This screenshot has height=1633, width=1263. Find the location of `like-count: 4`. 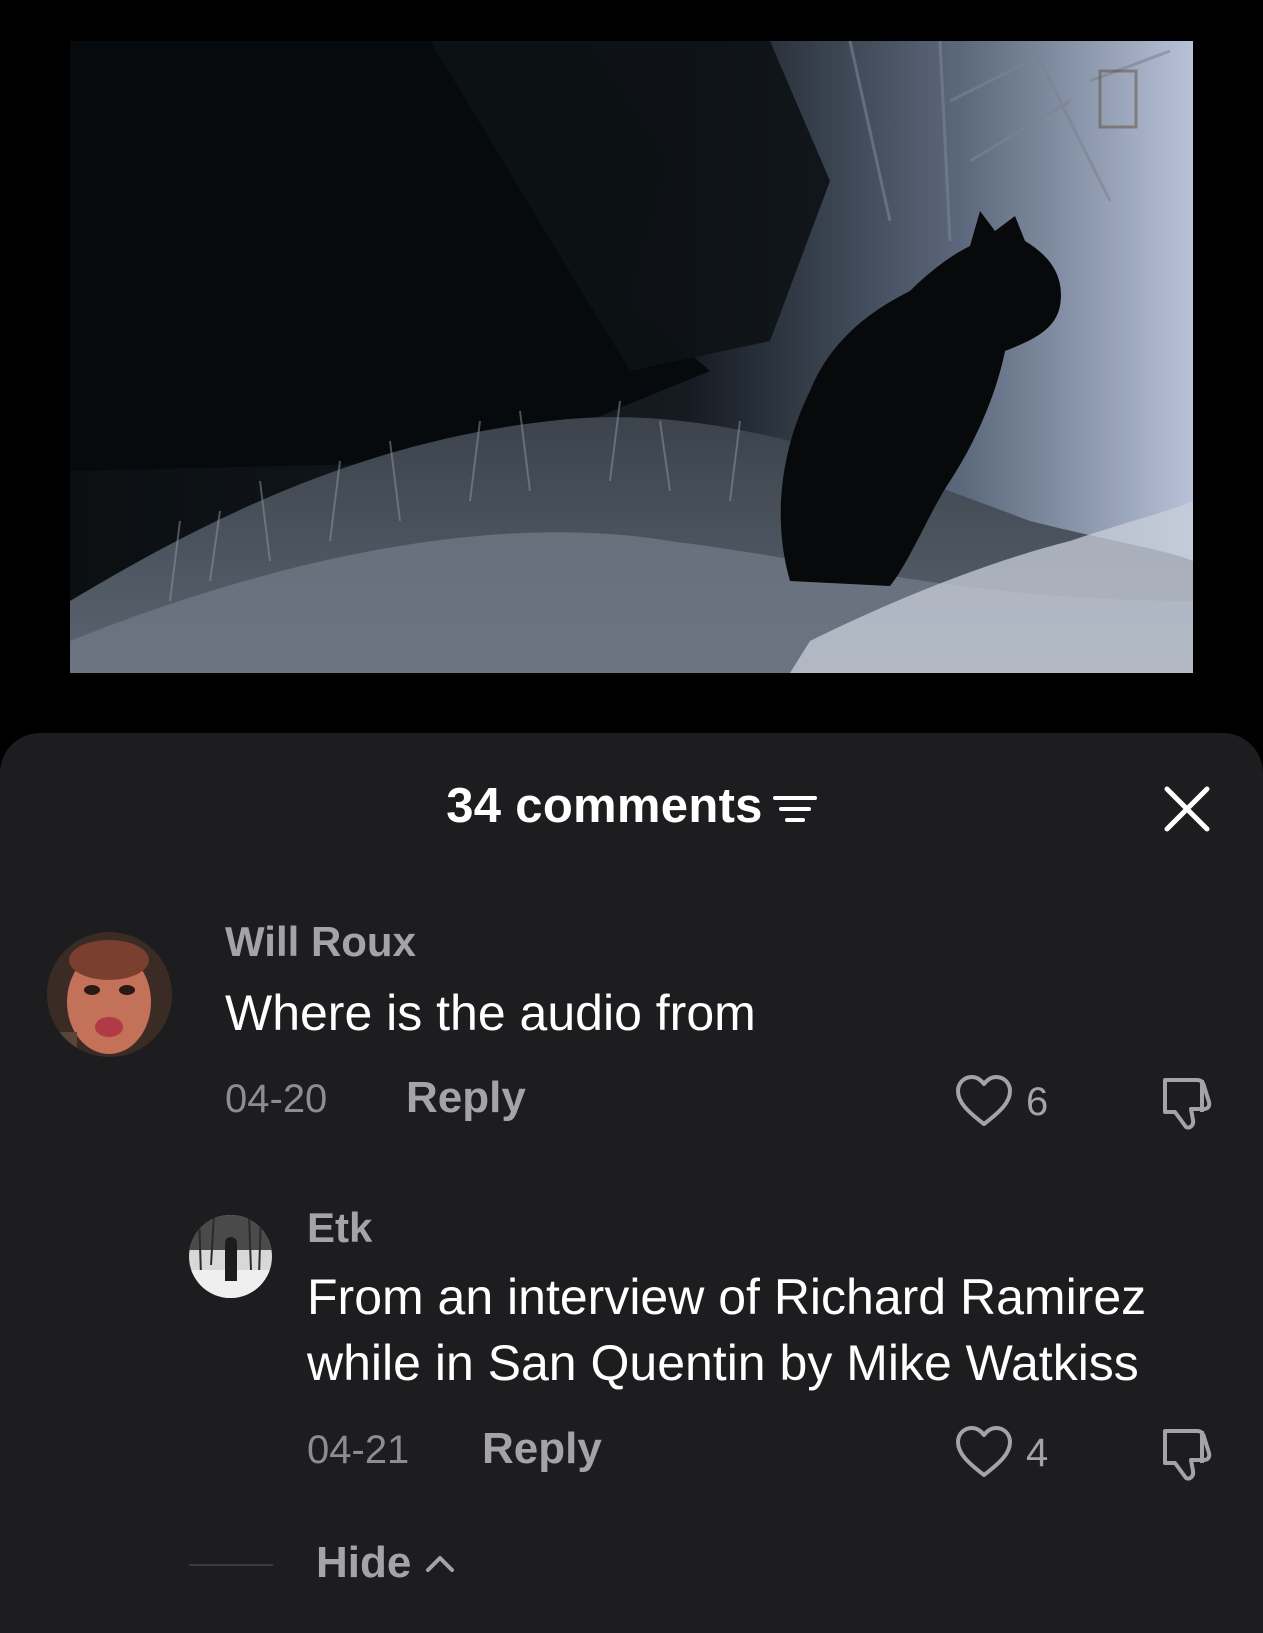

like-count: 4 is located at coordinates (1037, 1453).